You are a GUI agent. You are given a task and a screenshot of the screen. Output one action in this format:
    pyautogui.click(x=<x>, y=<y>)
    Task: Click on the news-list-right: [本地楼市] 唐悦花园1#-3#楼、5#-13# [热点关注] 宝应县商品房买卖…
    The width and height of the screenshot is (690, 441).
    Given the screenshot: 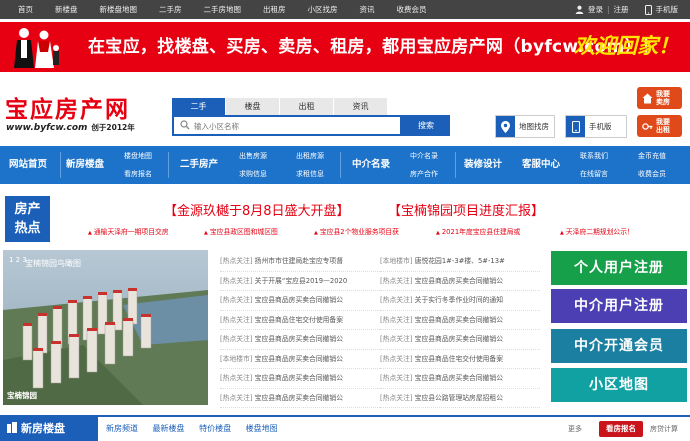 What is the action you would take?
    pyautogui.click(x=460, y=330)
    